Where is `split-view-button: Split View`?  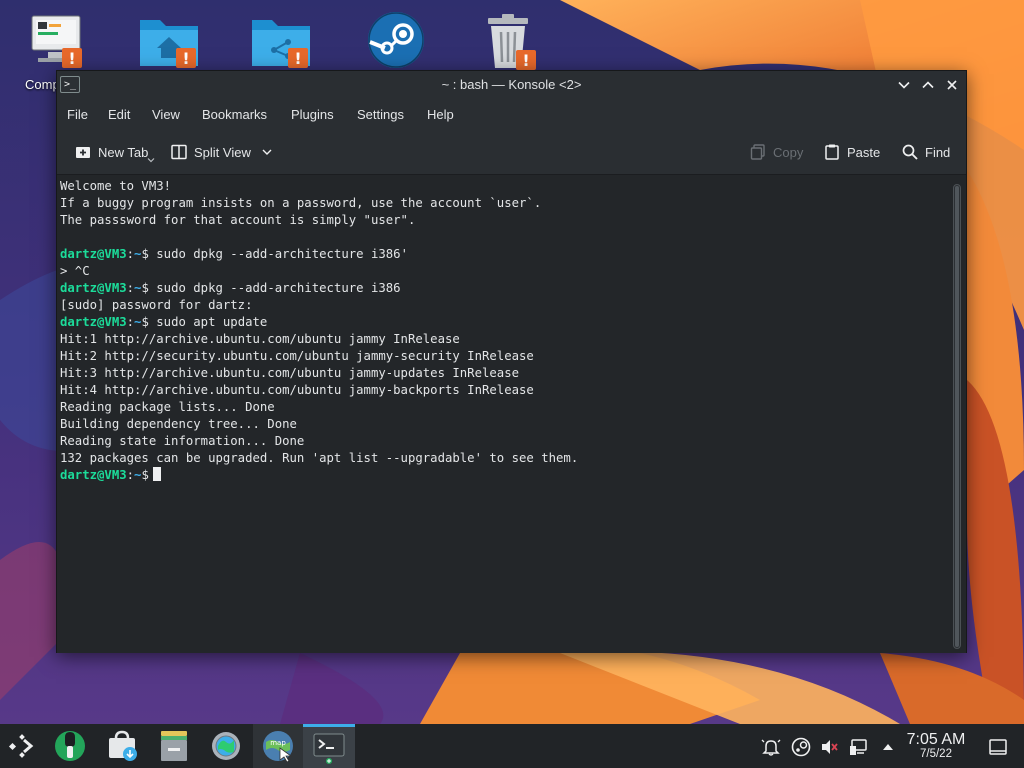
split-view-button: Split View is located at coordinates (221, 152).